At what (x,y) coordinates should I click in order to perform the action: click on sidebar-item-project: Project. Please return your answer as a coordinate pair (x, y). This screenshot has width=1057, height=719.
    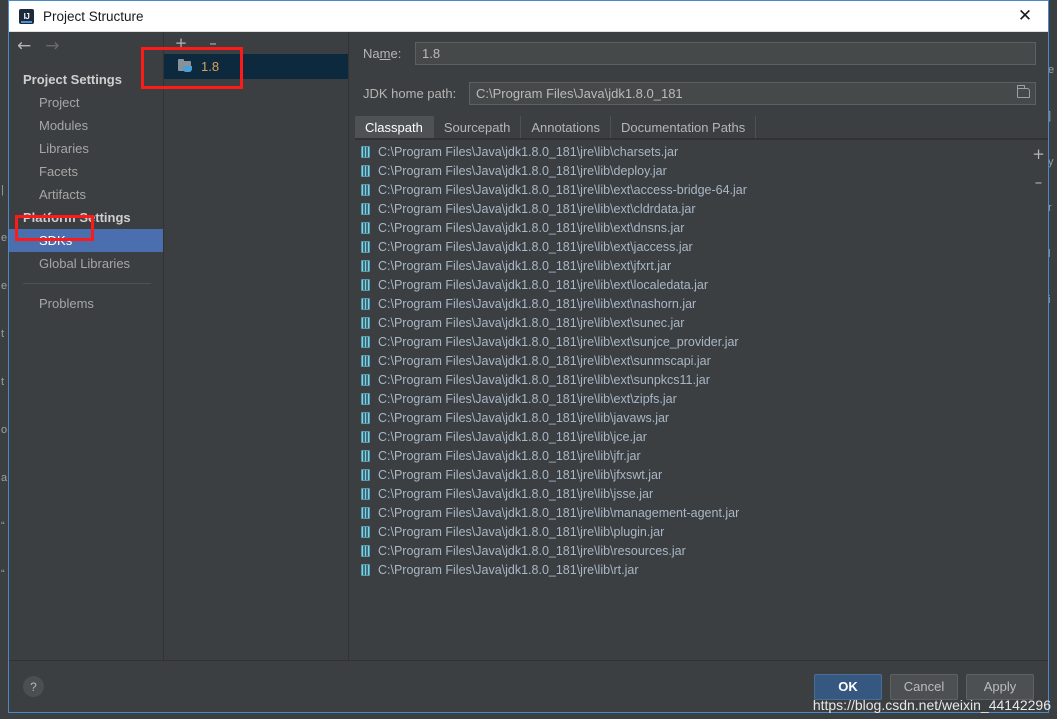
    Looking at the image, I should click on (86, 102).